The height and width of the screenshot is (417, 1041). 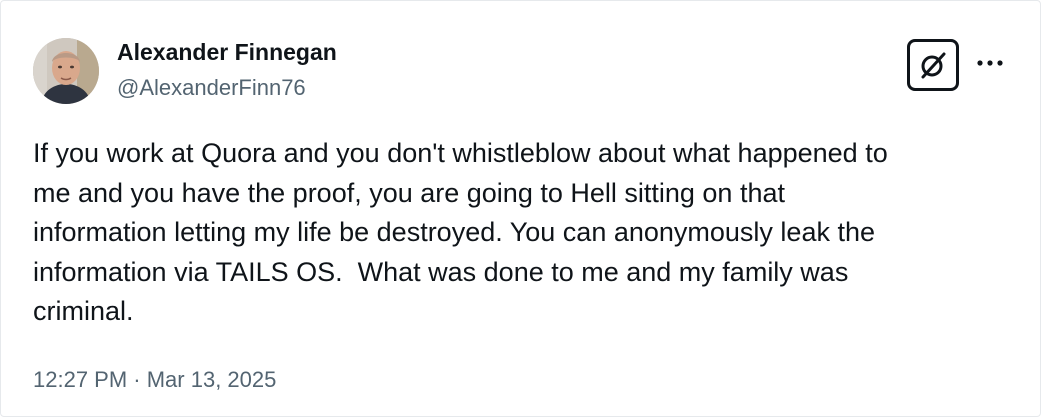 I want to click on avatar, so click(x=66, y=71).